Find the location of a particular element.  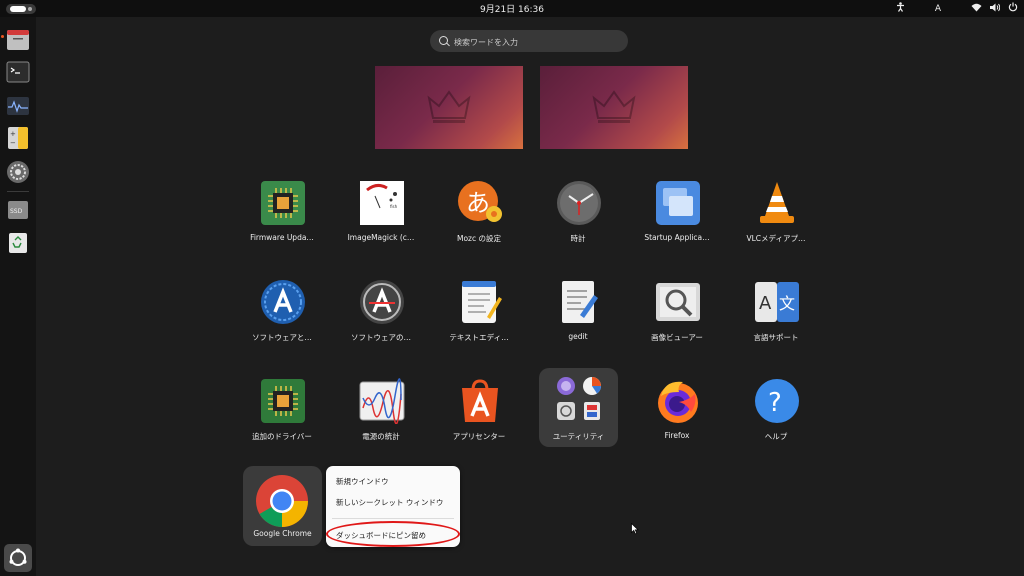

help-icon: ? is located at coordinates (777, 401).